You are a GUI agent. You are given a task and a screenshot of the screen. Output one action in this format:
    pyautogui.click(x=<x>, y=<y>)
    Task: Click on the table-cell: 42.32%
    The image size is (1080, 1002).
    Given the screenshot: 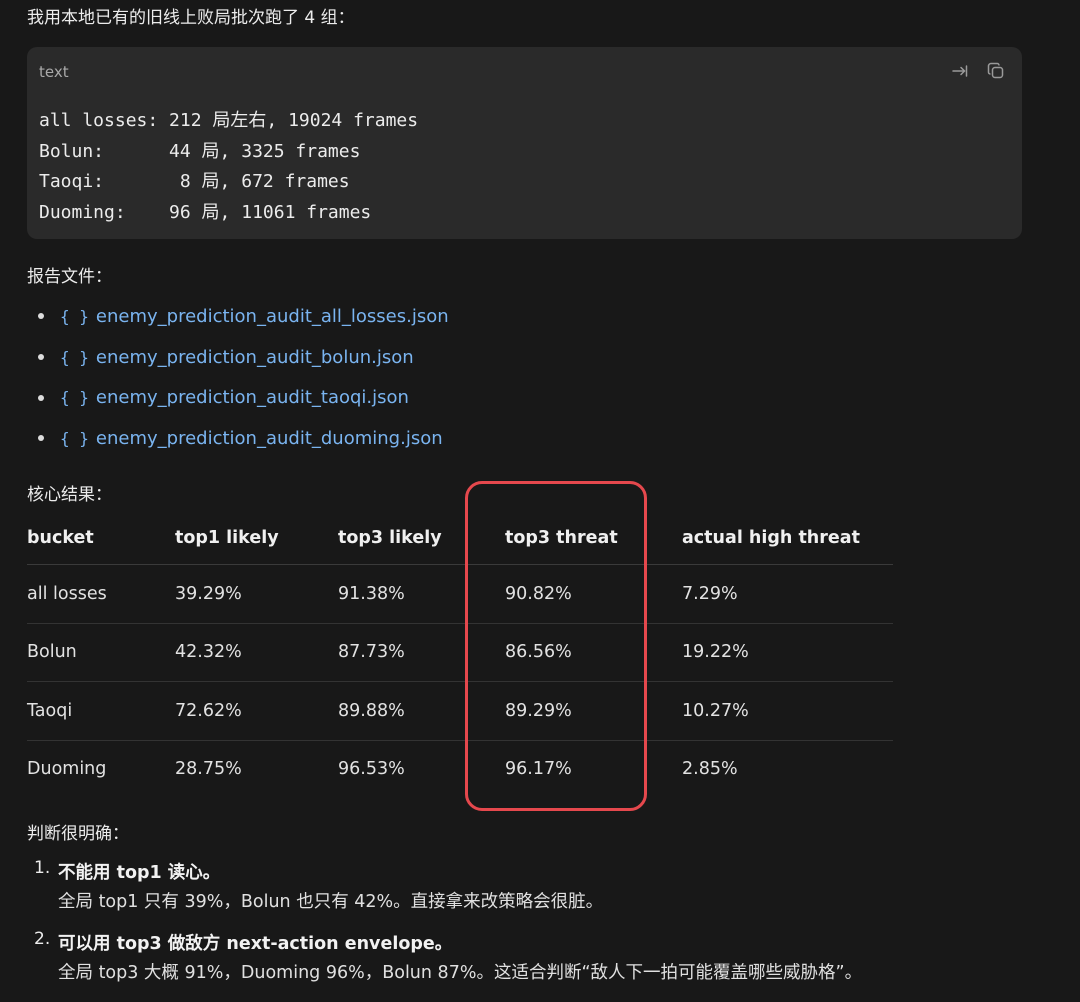 What is the action you would take?
    pyautogui.click(x=256, y=652)
    